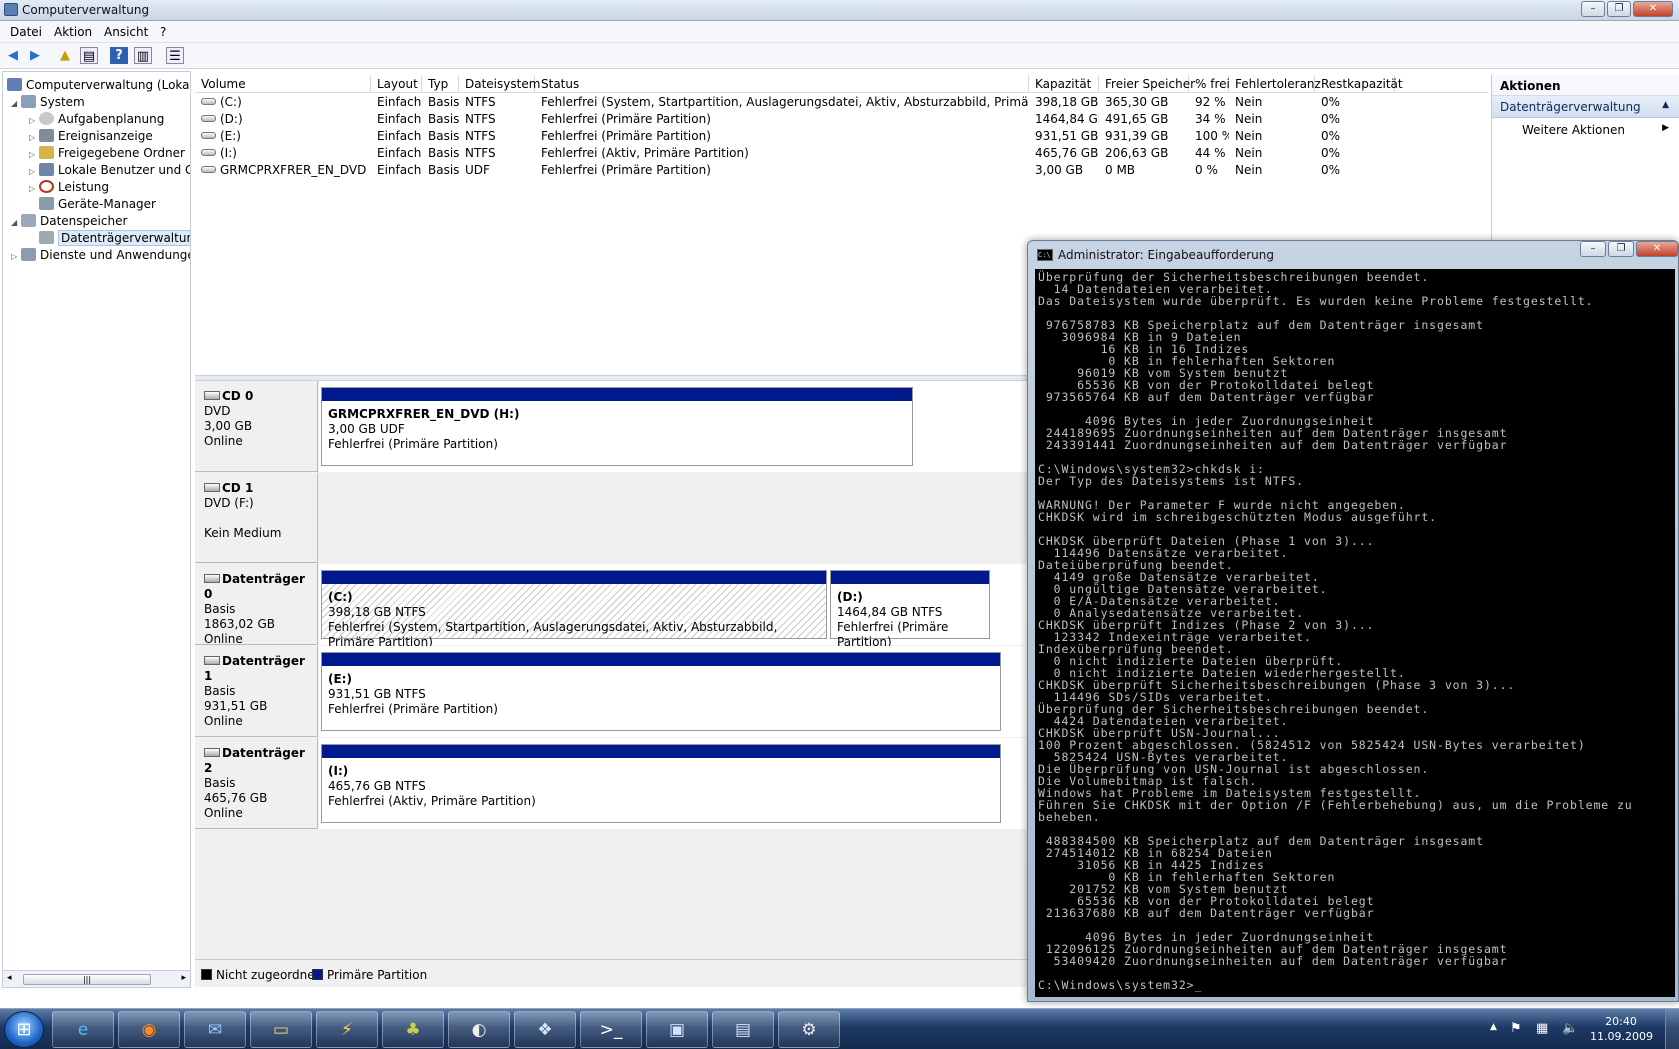  Describe the element at coordinates (208, 101) in the screenshot. I see `drive-icon` at that location.